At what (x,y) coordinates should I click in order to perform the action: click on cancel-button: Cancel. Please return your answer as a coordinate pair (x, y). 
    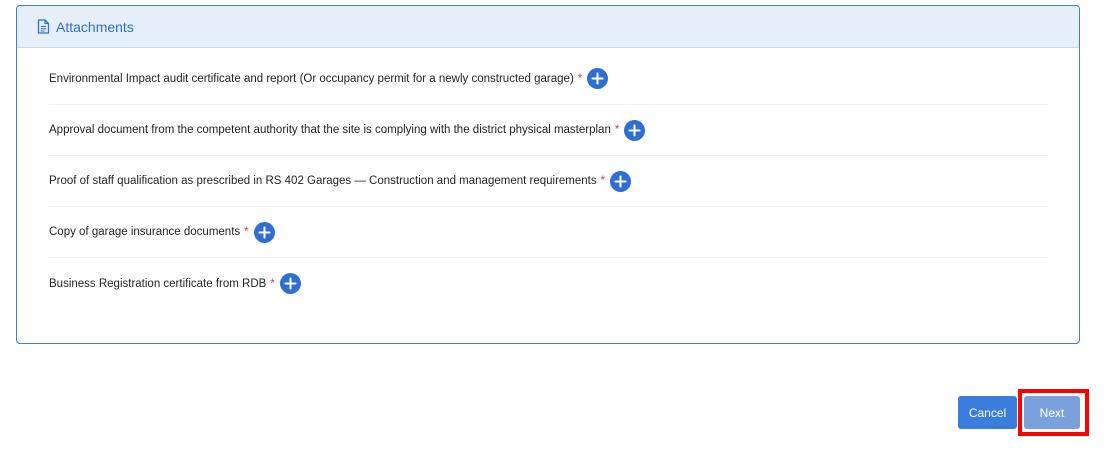
    Looking at the image, I should click on (987, 412).